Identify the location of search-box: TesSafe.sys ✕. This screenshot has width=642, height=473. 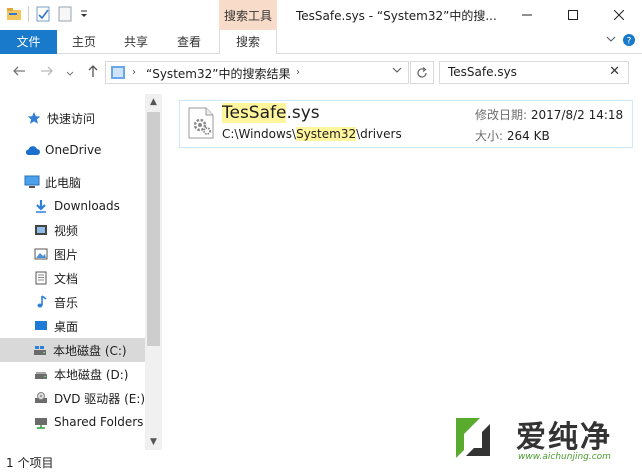
(534, 72).